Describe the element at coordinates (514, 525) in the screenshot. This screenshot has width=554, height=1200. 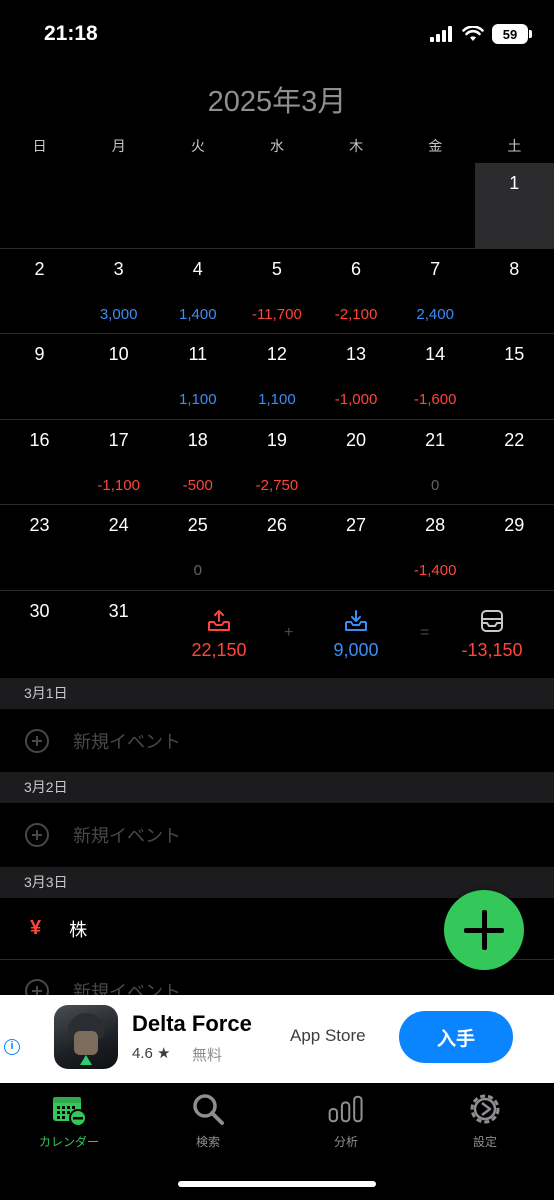
I see `day-number: 29` at that location.